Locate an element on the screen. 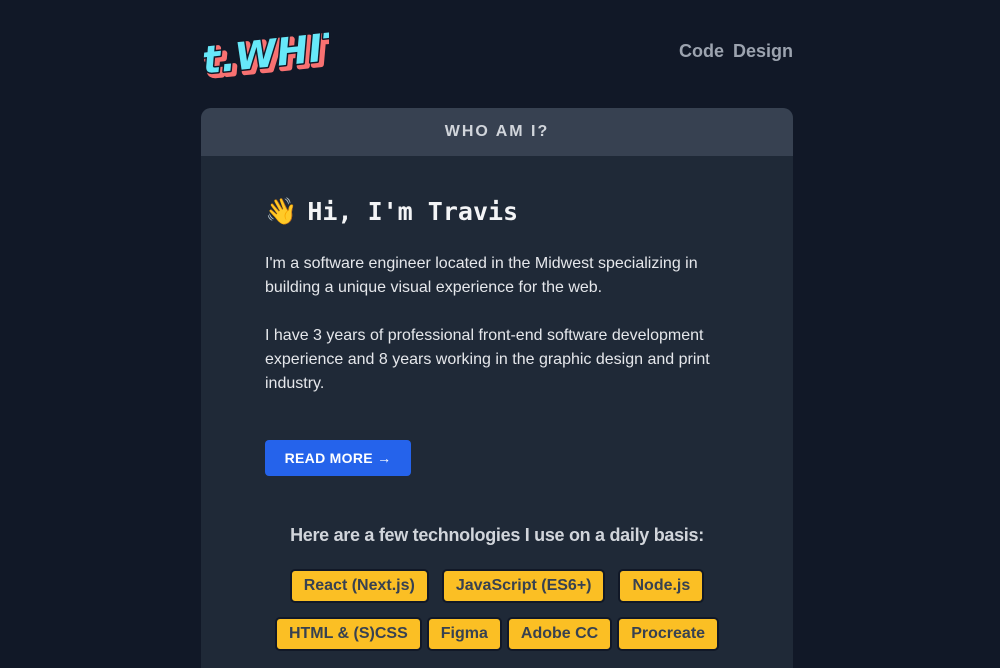 This screenshot has height=668, width=1000. tech-tag: Procreate is located at coordinates (668, 634).